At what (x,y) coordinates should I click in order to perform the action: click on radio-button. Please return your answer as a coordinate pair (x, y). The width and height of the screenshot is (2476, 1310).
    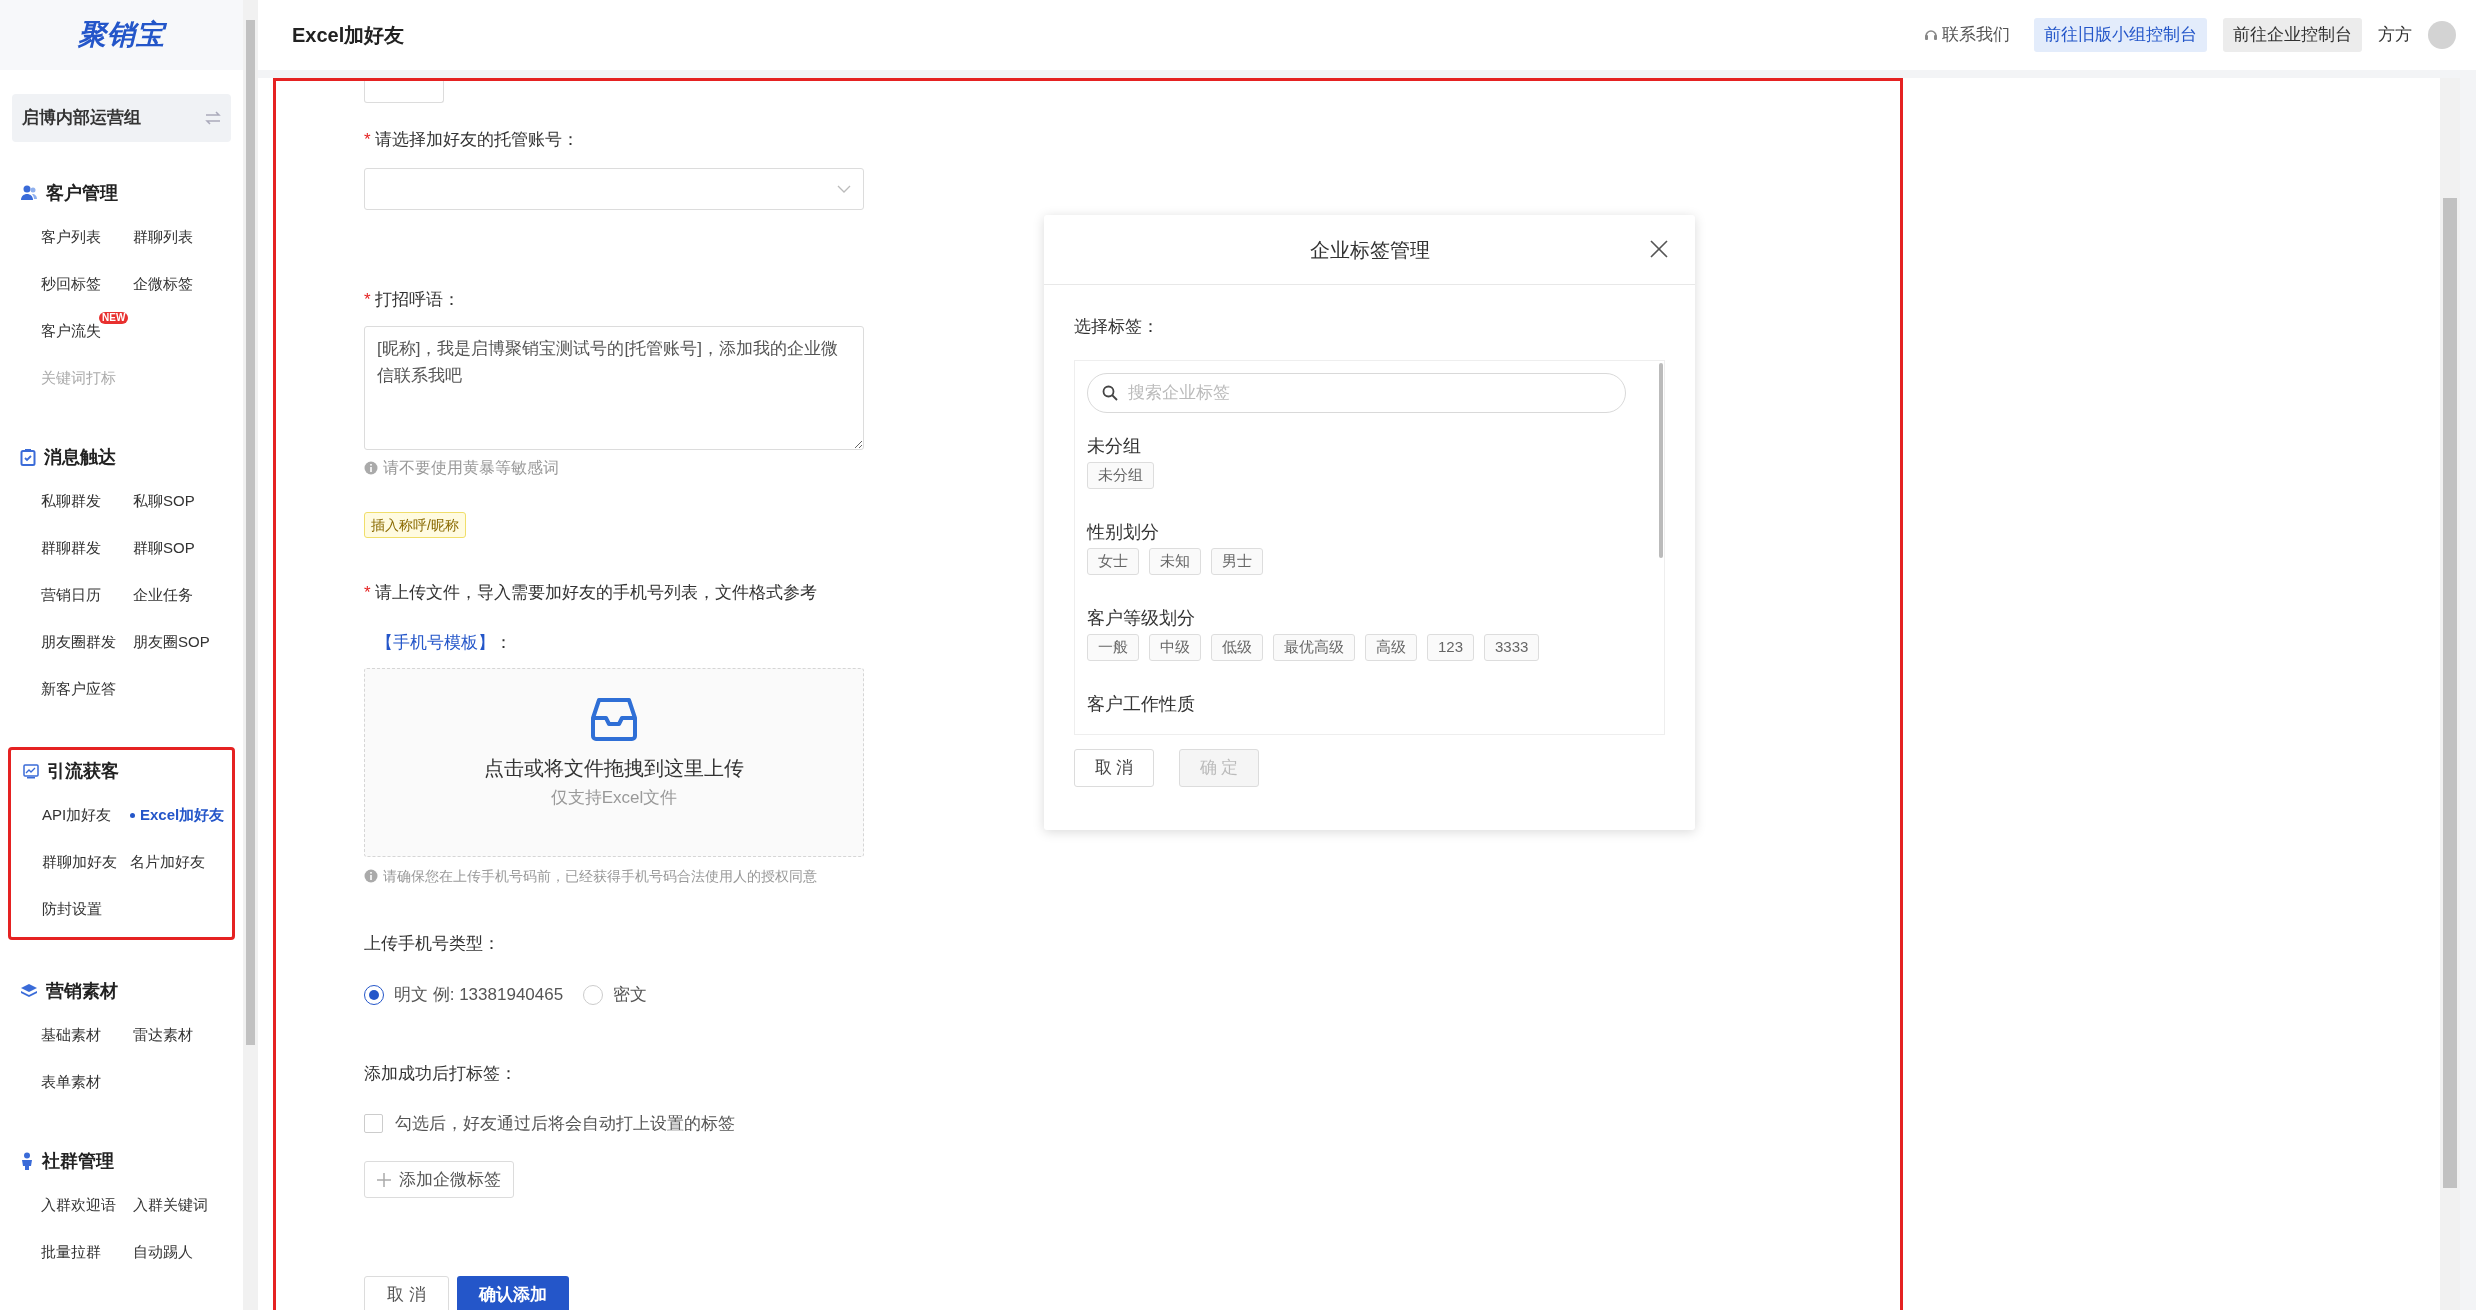
    Looking at the image, I should click on (374, 994).